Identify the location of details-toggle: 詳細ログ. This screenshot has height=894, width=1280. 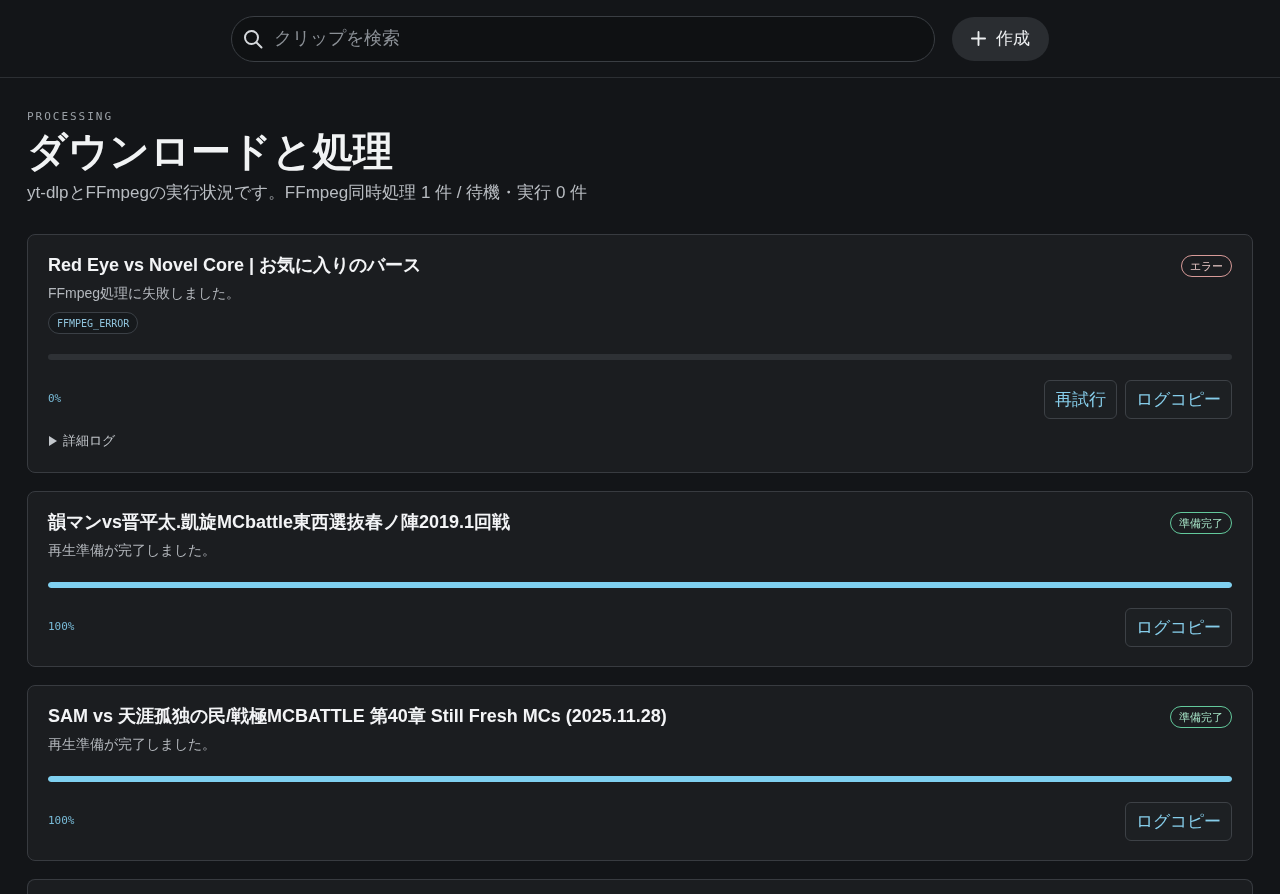
(81, 441).